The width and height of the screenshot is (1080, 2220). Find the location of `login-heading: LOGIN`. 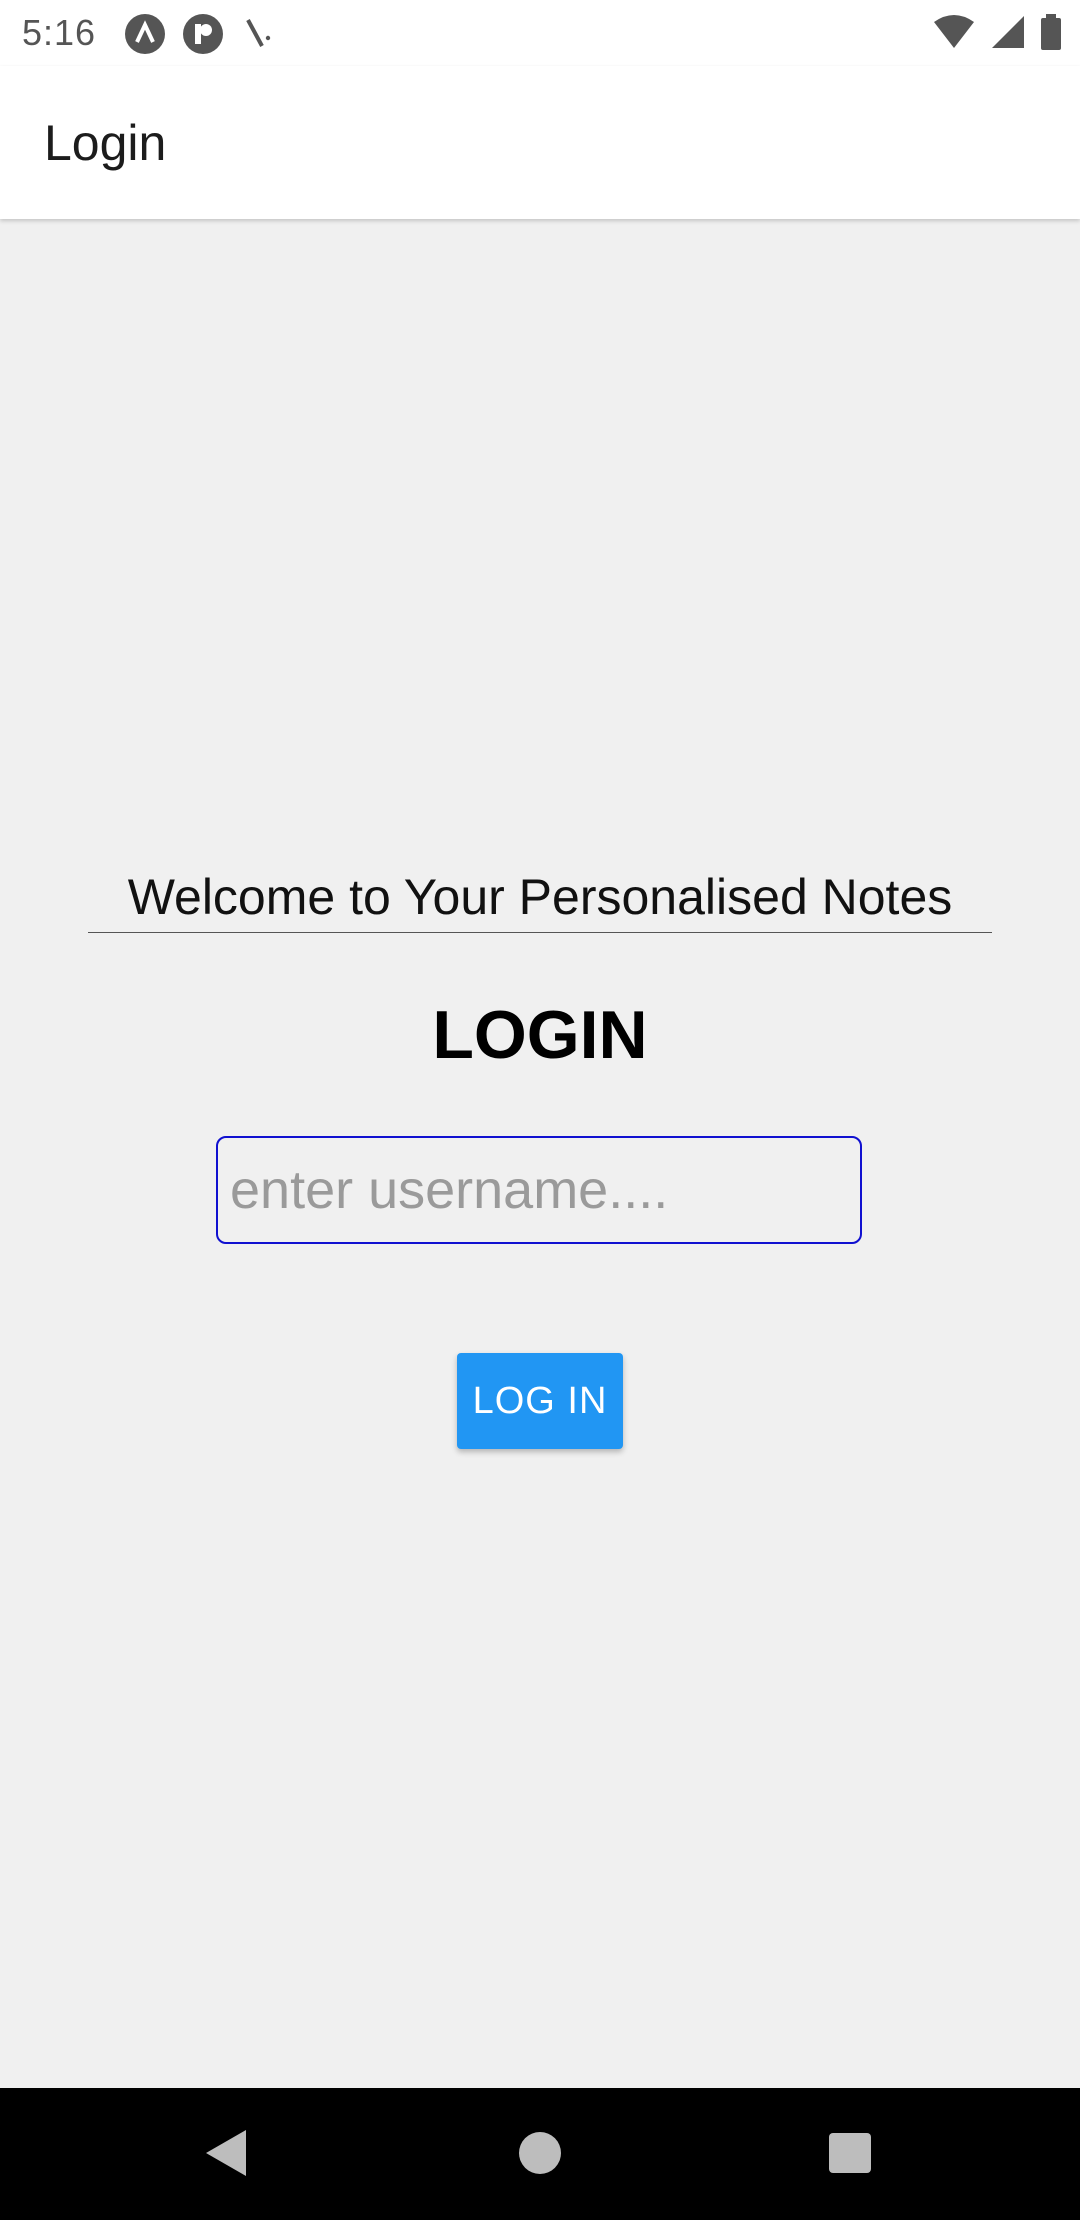

login-heading: LOGIN is located at coordinates (540, 1035).